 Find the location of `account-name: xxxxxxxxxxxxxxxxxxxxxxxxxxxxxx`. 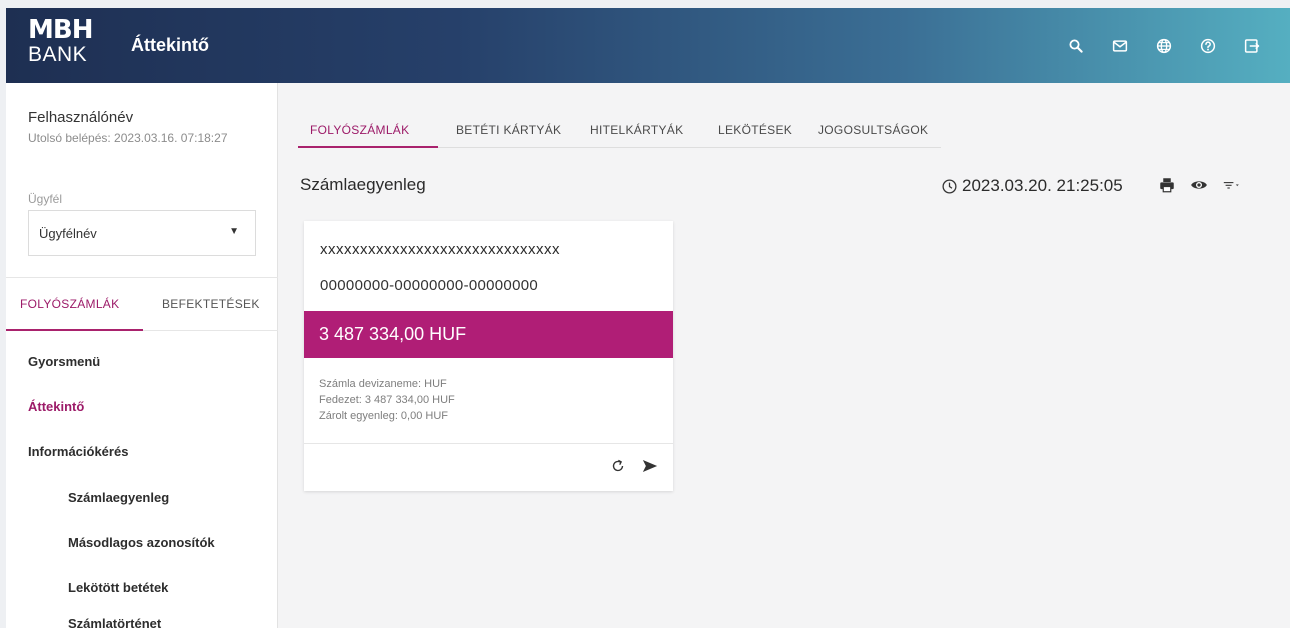

account-name: xxxxxxxxxxxxxxxxxxxxxxxxxxxxxx is located at coordinates (440, 249).